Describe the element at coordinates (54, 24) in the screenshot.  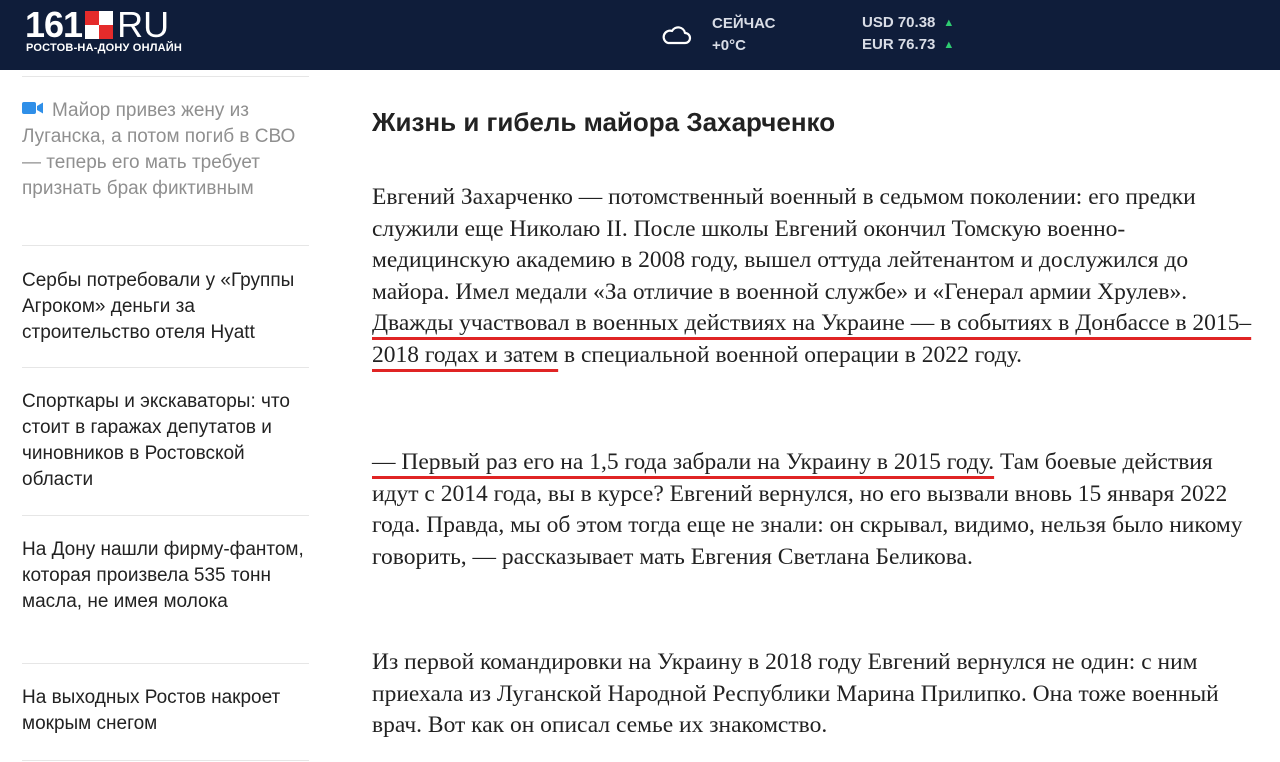
I see `logo-number: 161` at that location.